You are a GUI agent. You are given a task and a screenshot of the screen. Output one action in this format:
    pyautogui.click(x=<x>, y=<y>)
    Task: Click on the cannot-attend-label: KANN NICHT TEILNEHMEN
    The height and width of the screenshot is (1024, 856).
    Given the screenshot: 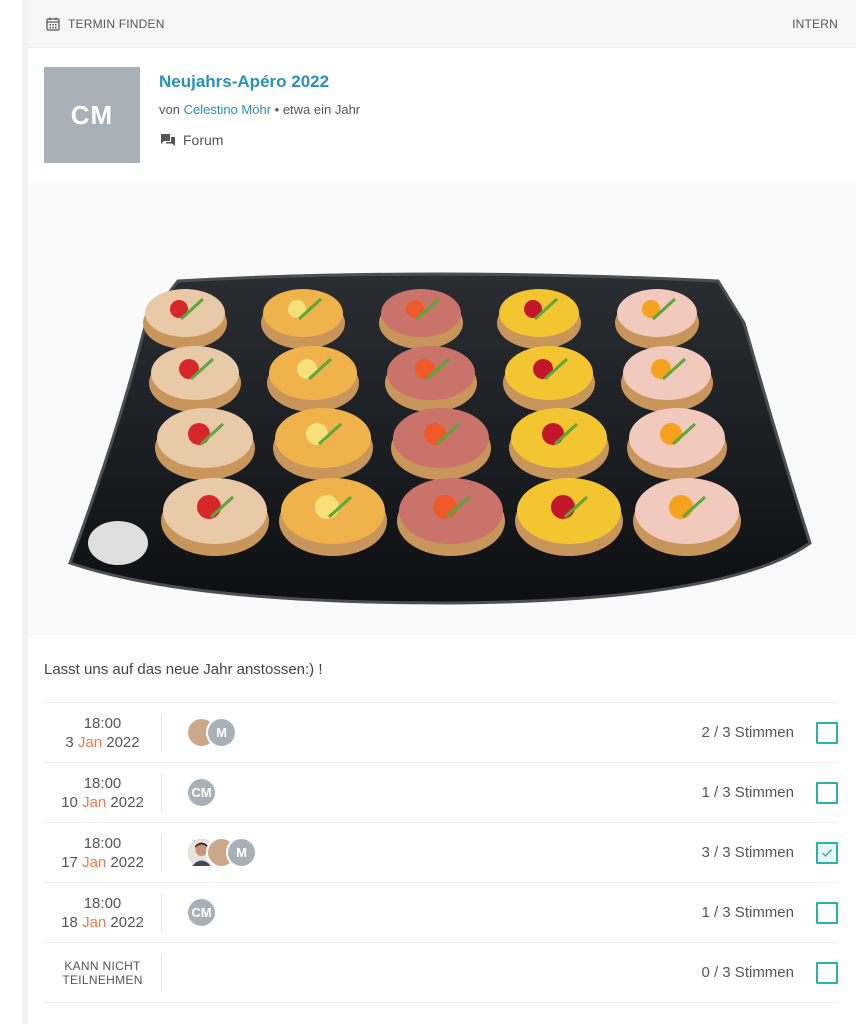 What is the action you would take?
    pyautogui.click(x=103, y=972)
    